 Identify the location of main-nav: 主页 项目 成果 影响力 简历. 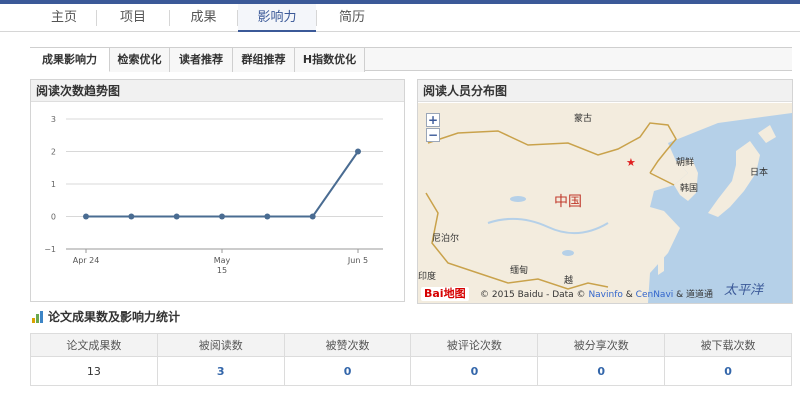
(400, 18).